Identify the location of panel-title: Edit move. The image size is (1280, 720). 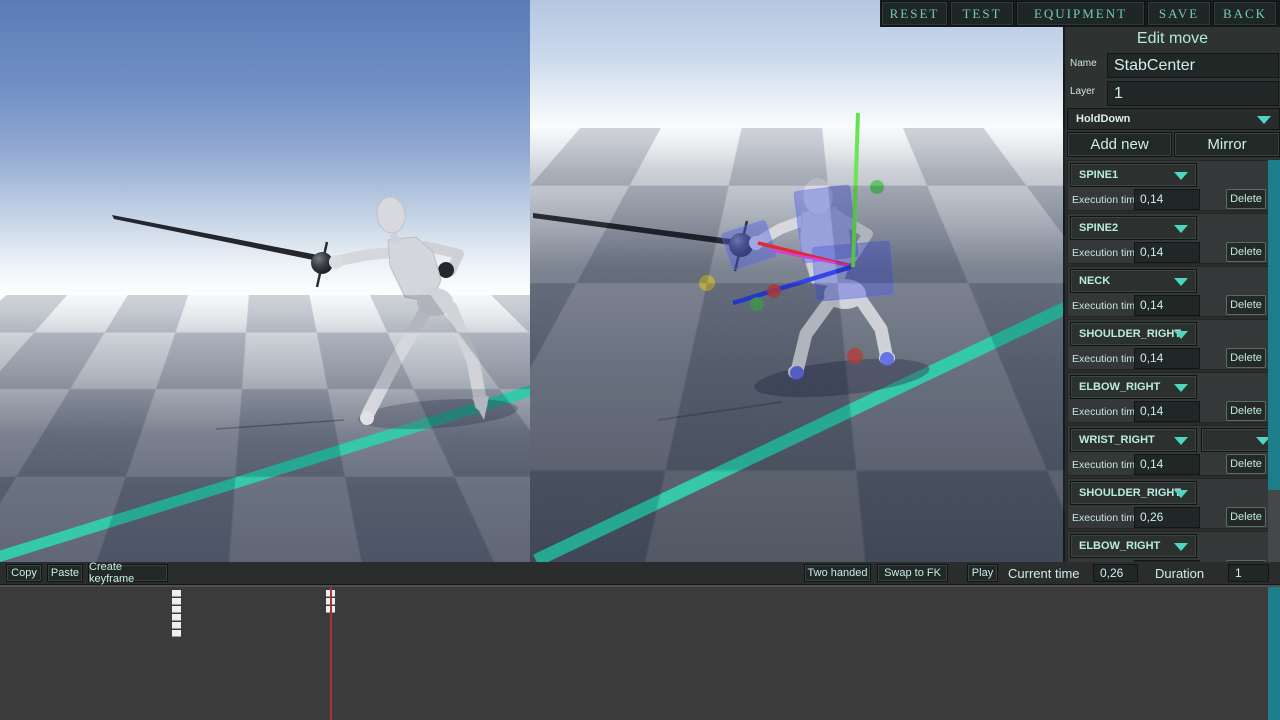
(1172, 38).